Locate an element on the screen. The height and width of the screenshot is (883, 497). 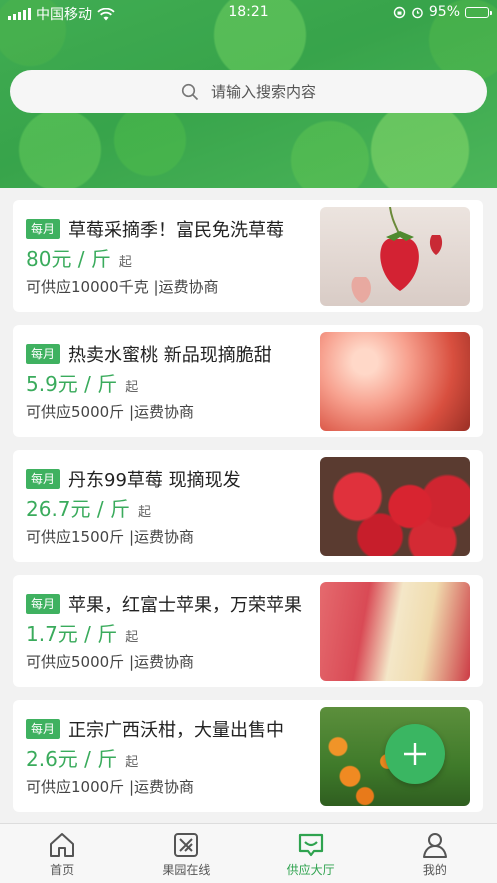
home-icon is located at coordinates (62, 845).